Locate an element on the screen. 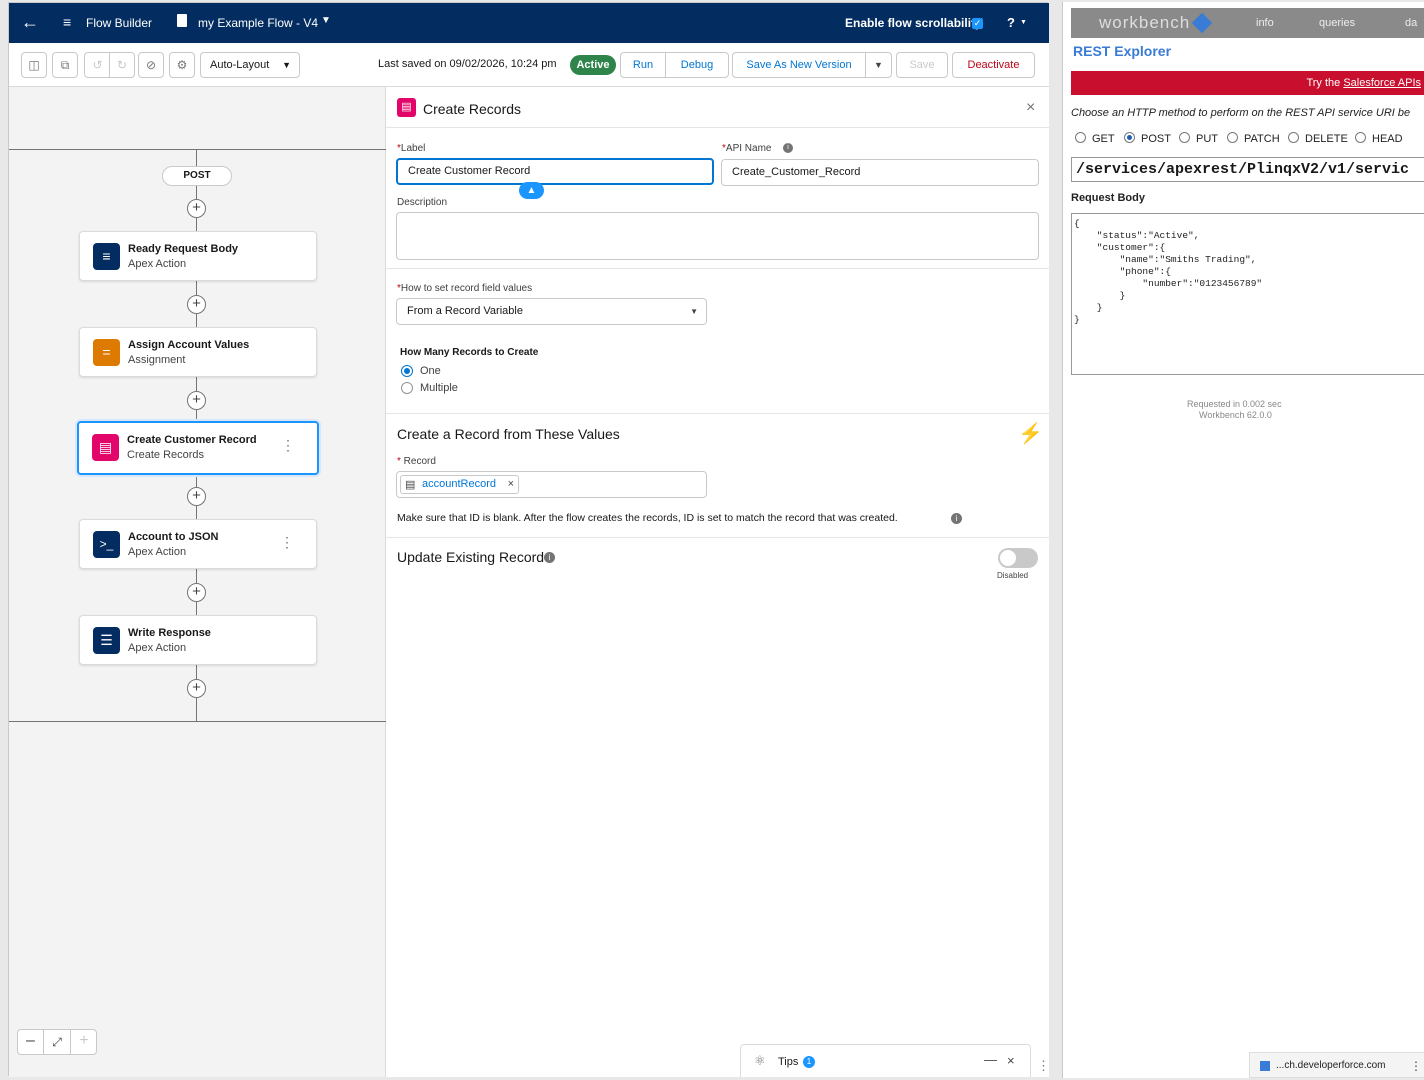 This screenshot has width=1424, height=1080. method-radio-delete is located at coordinates (1293, 137).